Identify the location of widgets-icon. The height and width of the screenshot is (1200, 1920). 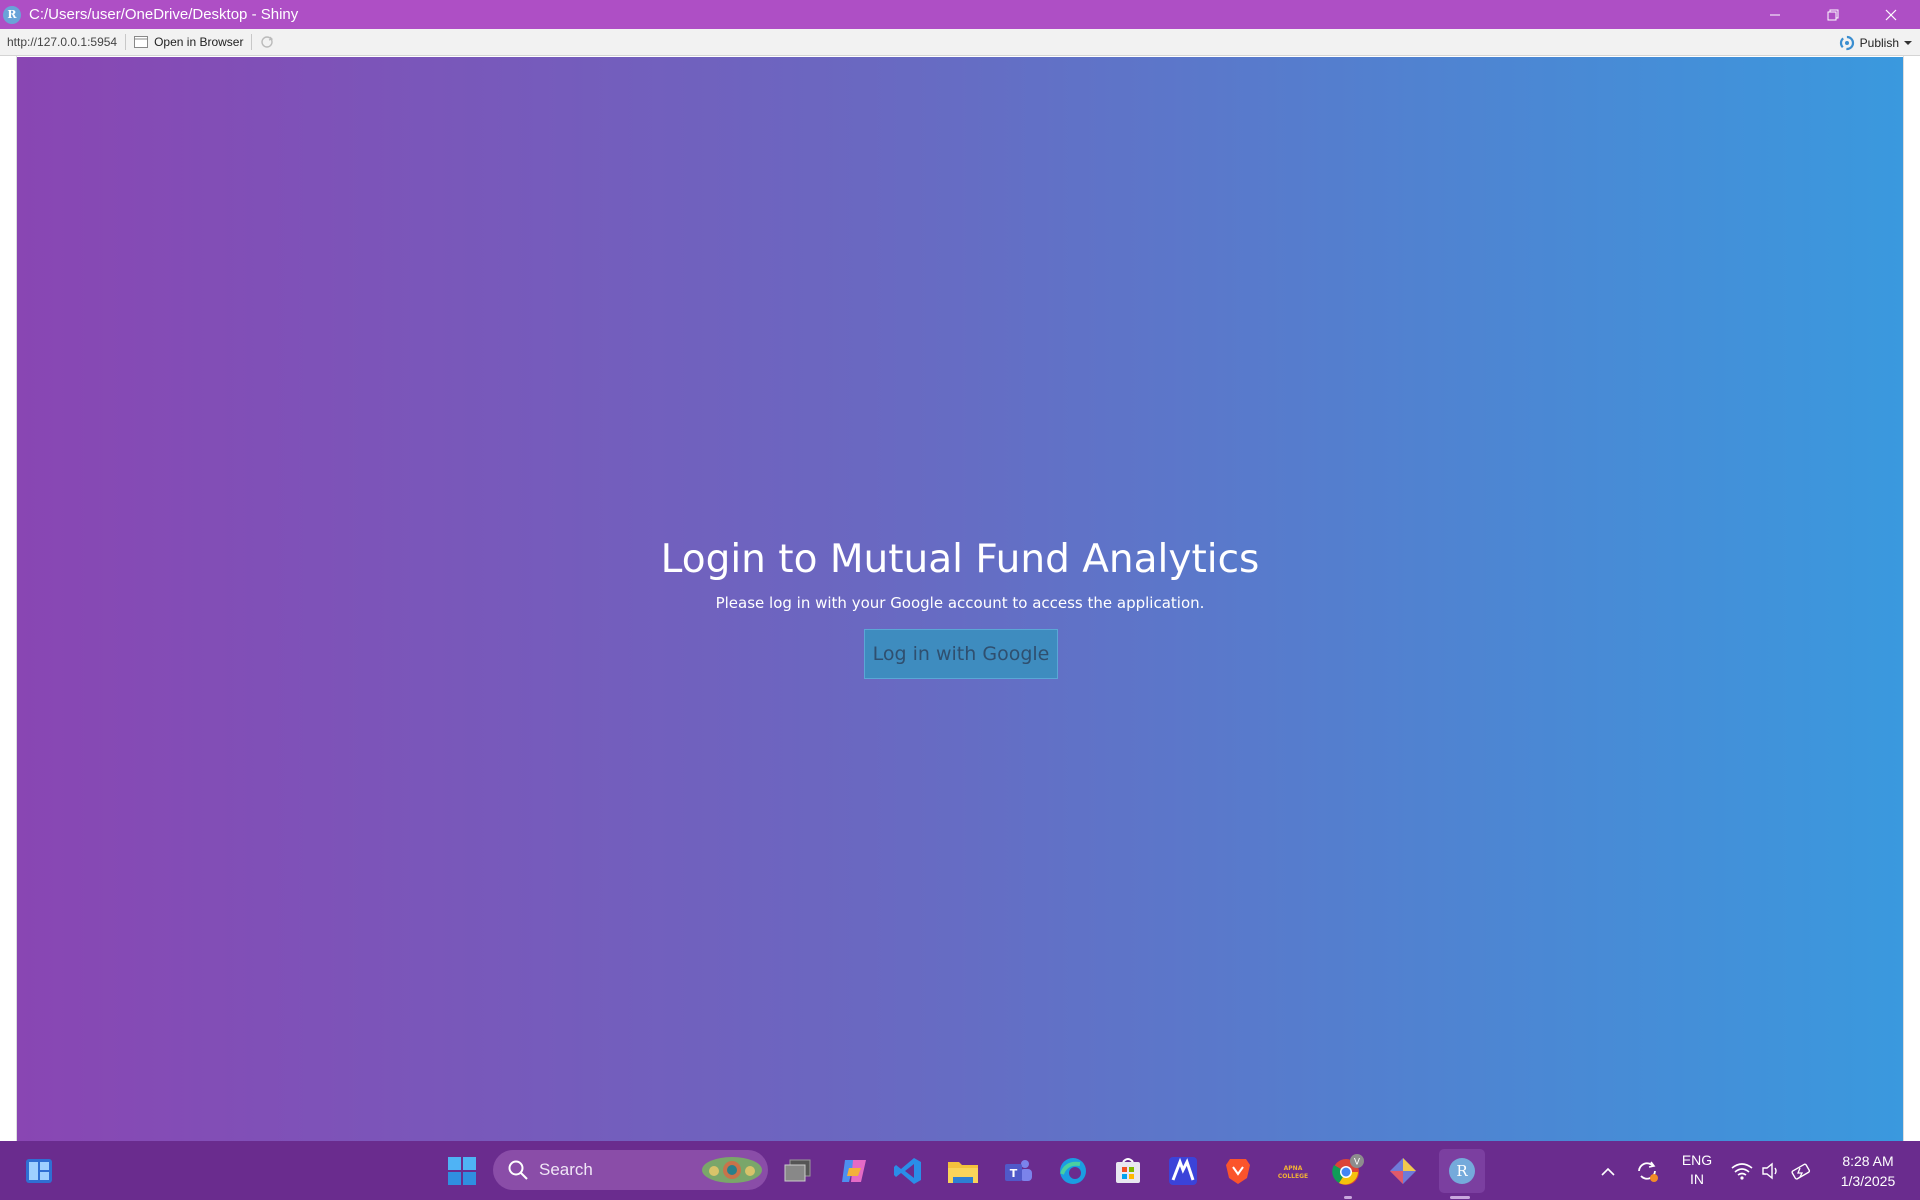
(39, 1171).